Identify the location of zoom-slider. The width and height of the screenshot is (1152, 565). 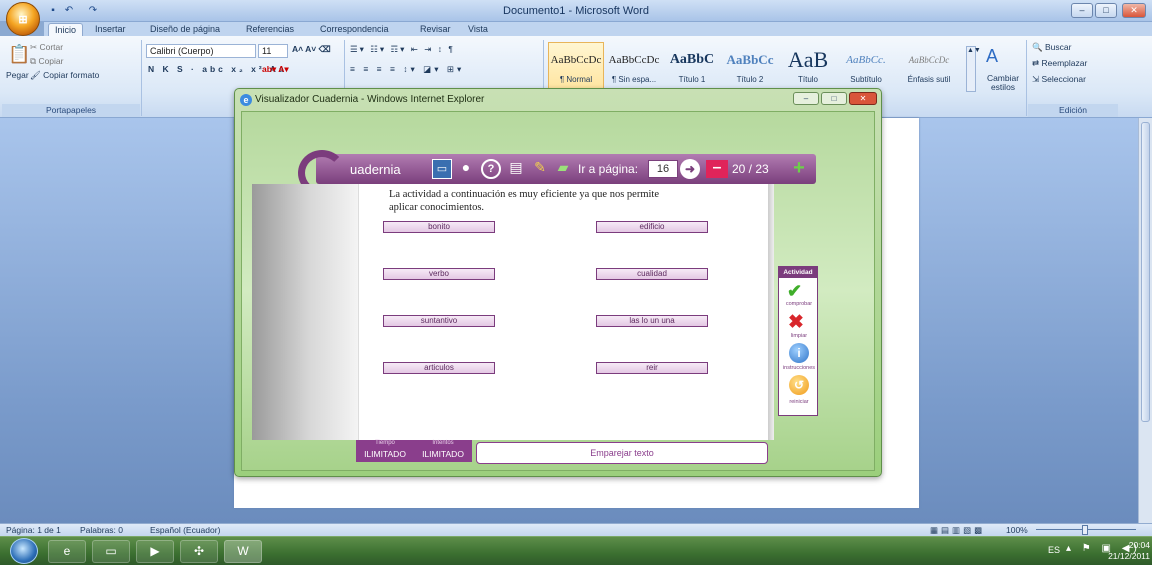
(1086, 530).